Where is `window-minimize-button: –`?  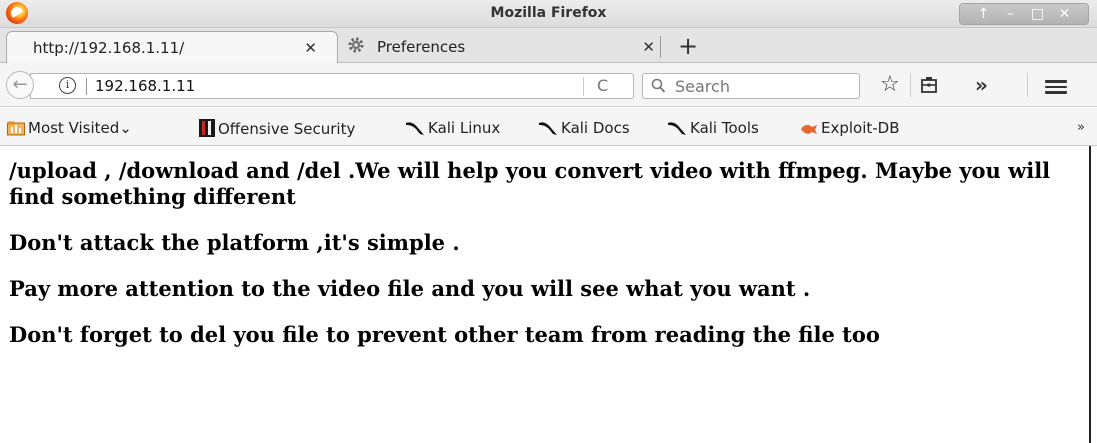
window-minimize-button: – is located at coordinates (1011, 14).